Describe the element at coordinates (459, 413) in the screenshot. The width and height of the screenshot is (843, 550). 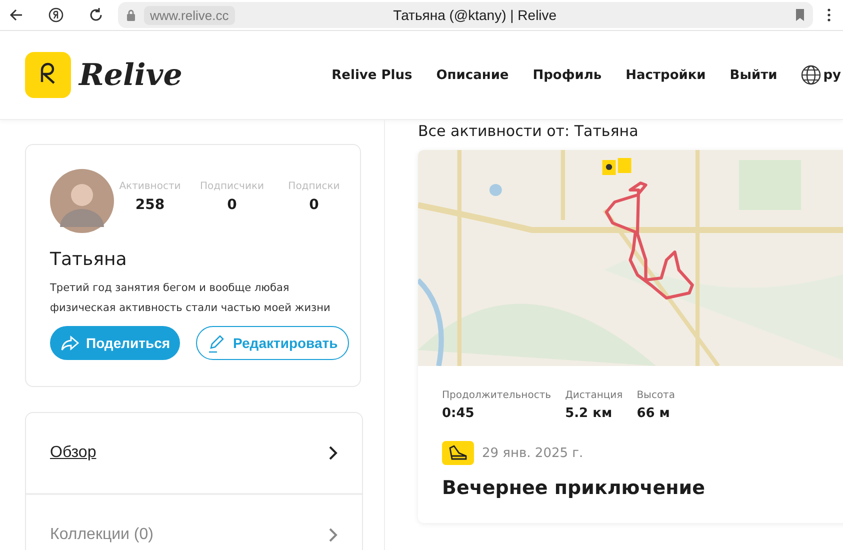
I see `activity-stat-value: 0:45` at that location.